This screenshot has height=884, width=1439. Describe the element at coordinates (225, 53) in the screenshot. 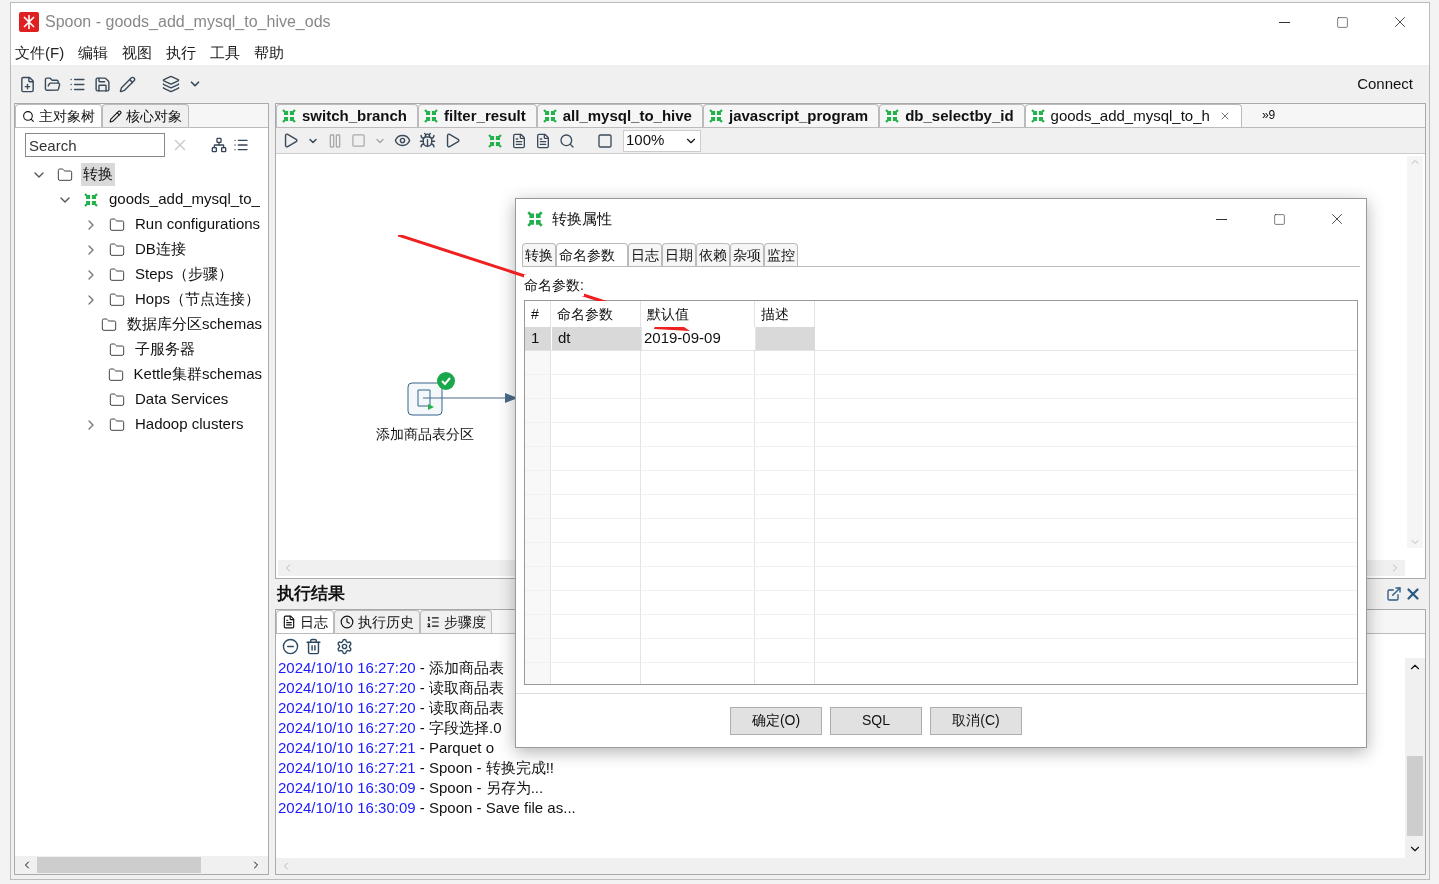

I see `menu-item: 工具` at that location.